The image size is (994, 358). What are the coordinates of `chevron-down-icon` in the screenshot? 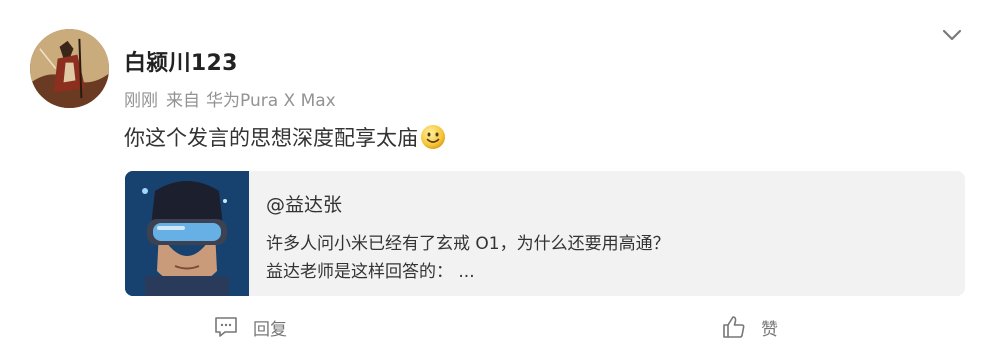 It's located at (952, 35).